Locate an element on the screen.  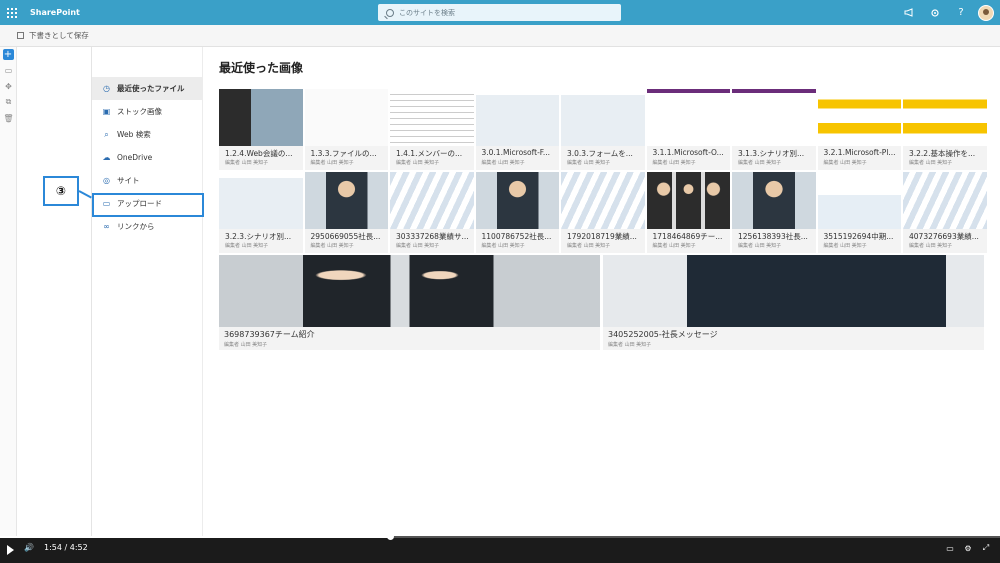
gear-icon is located at coordinates (935, 12).